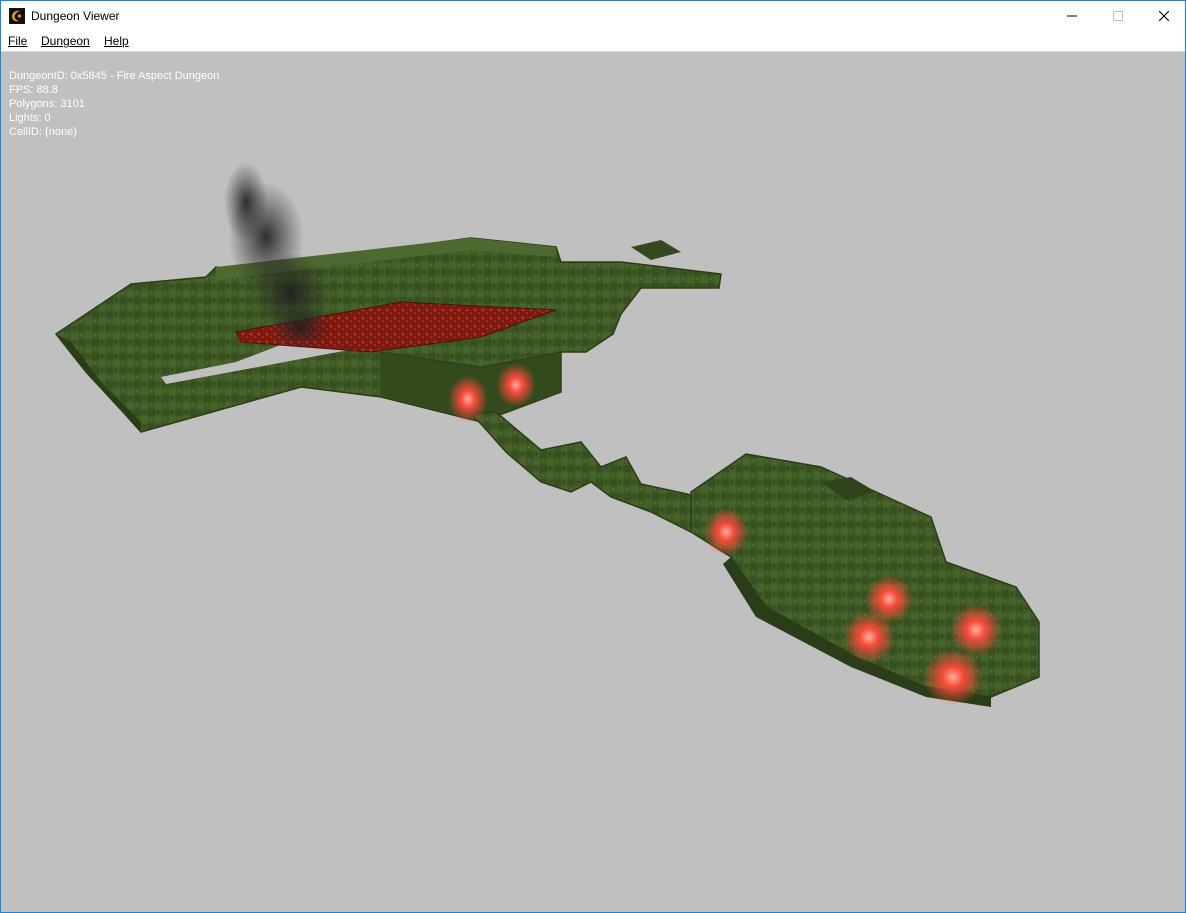  What do you see at coordinates (47, 104) in the screenshot?
I see `hud-polygons: Polygons: 3101` at bounding box center [47, 104].